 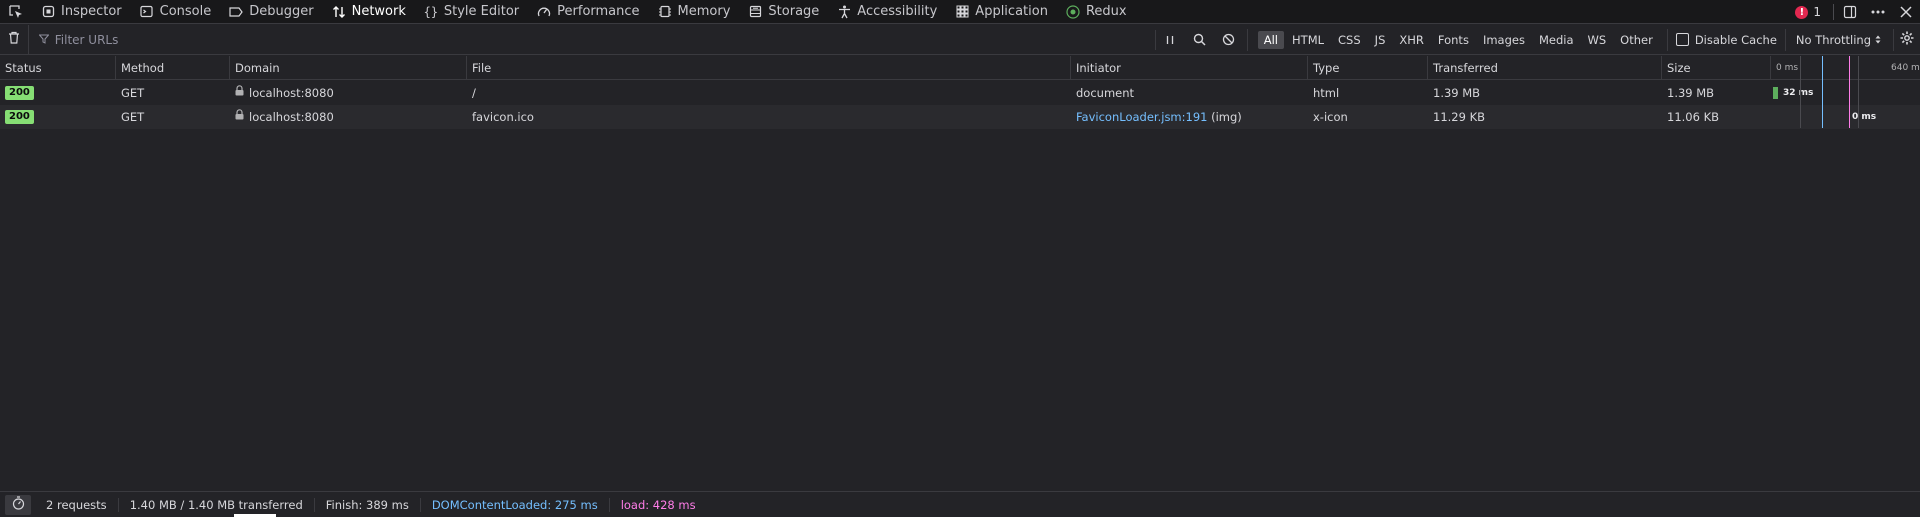 What do you see at coordinates (1735, 39) in the screenshot?
I see `disable-cache-label: Disable Cache` at bounding box center [1735, 39].